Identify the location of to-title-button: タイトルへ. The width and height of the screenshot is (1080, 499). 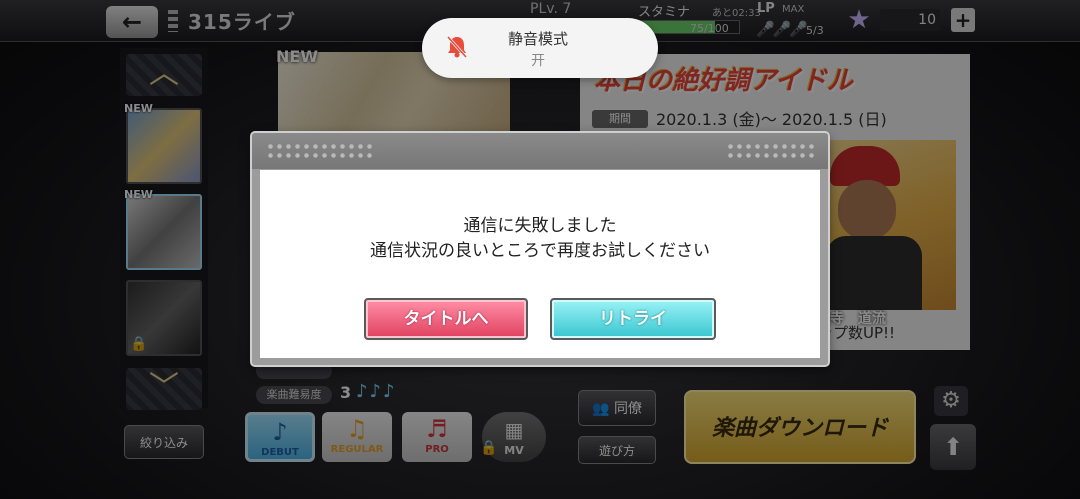
(446, 319).